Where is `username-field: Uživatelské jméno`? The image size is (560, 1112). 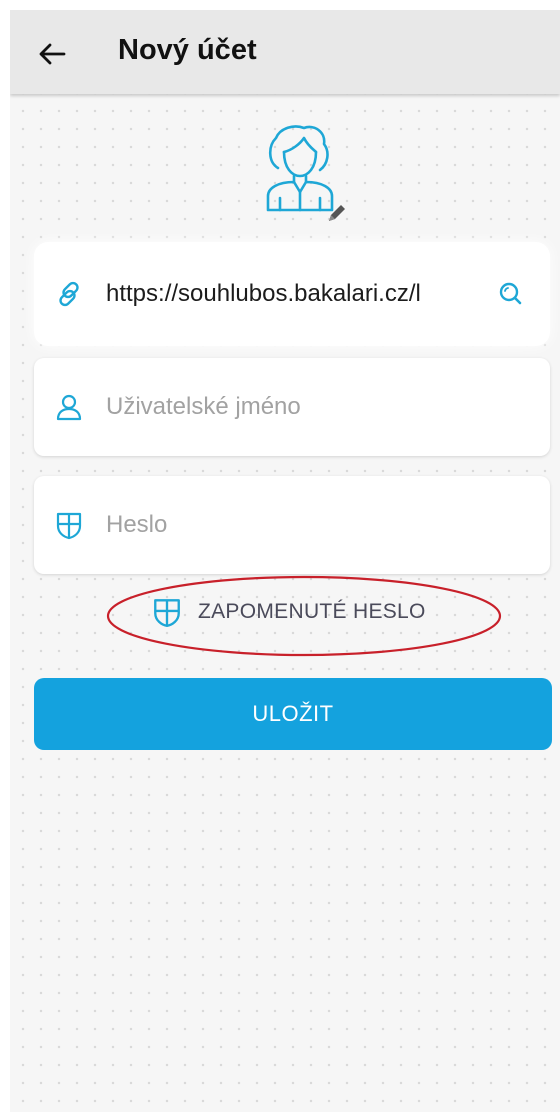
username-field: Uživatelské jméno is located at coordinates (292, 407).